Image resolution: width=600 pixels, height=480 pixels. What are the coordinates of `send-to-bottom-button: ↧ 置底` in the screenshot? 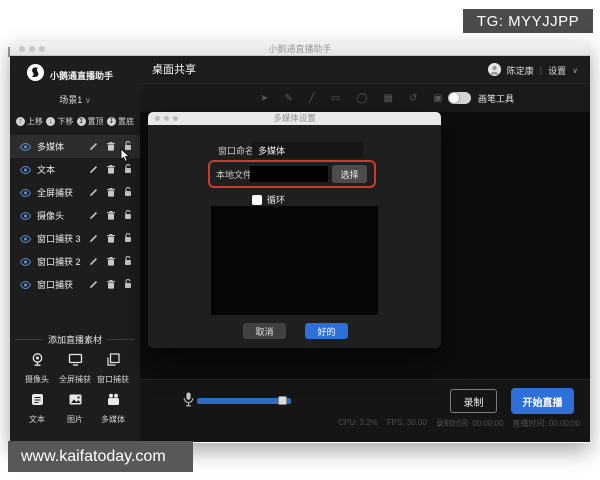 It's located at (120, 121).